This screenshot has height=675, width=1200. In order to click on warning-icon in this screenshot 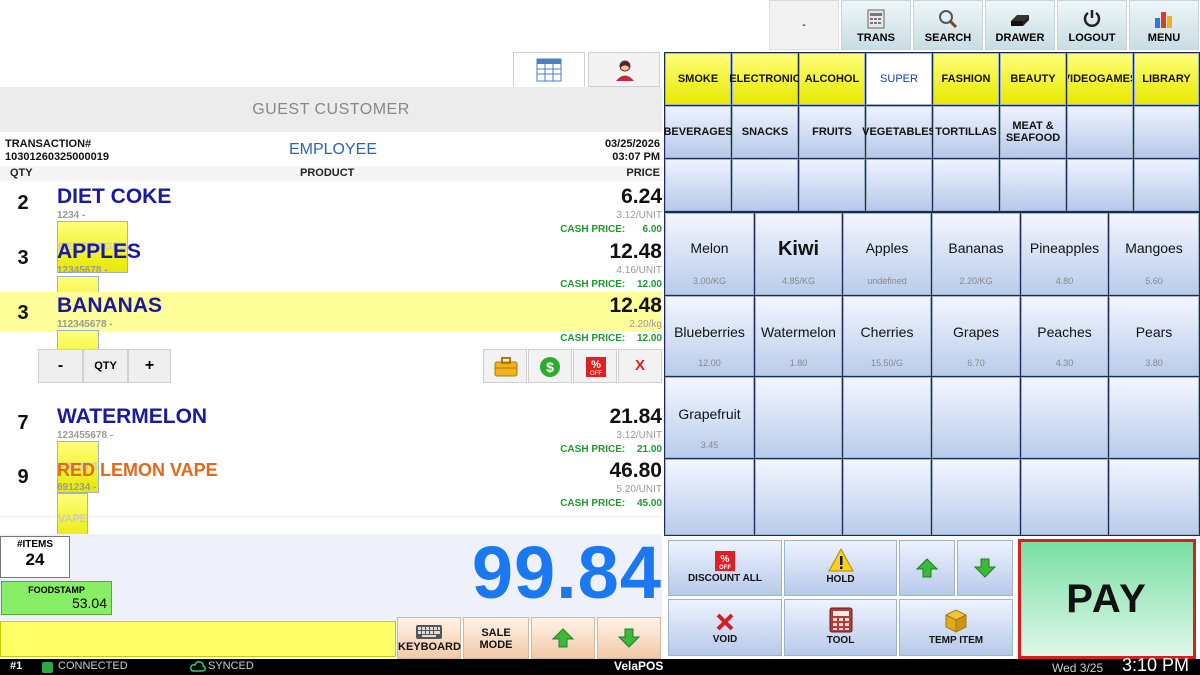, I will do `click(840, 560)`.